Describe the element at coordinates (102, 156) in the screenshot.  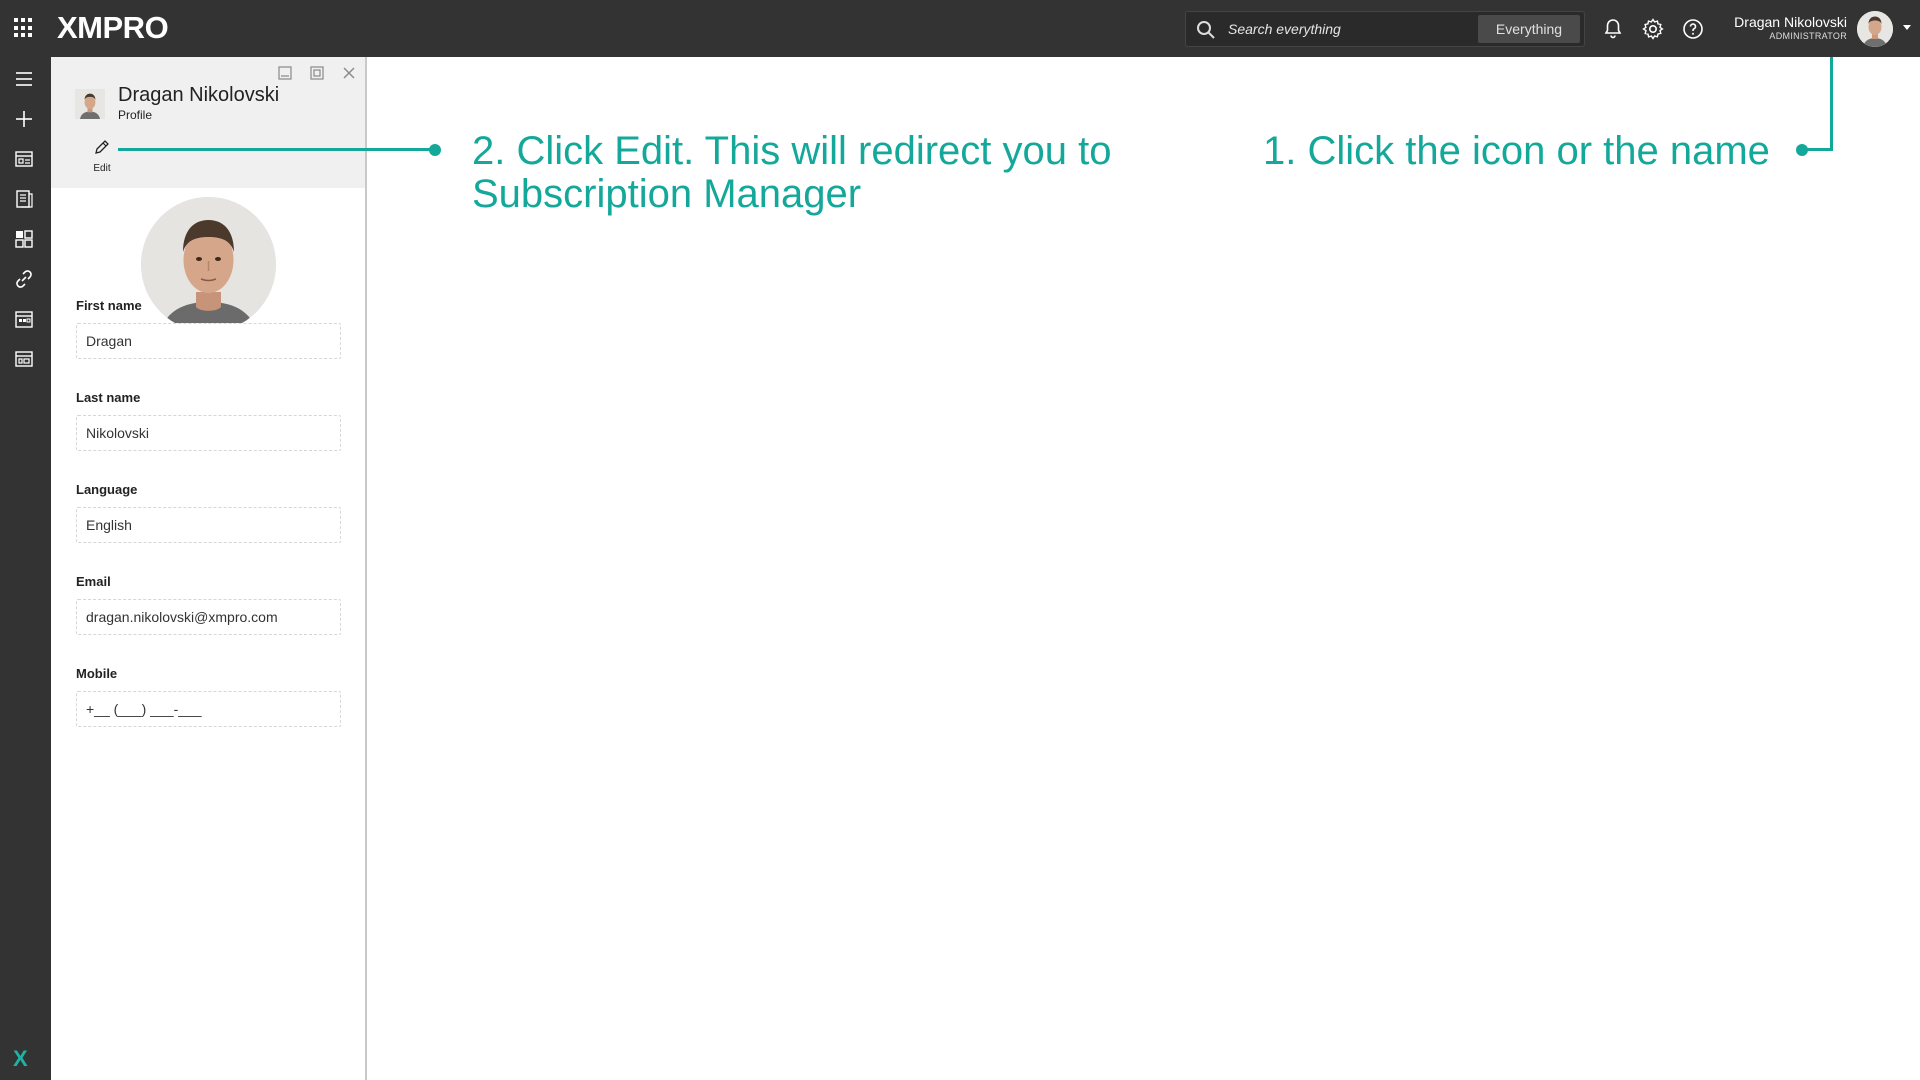
I see `edit-button: Edit` at that location.